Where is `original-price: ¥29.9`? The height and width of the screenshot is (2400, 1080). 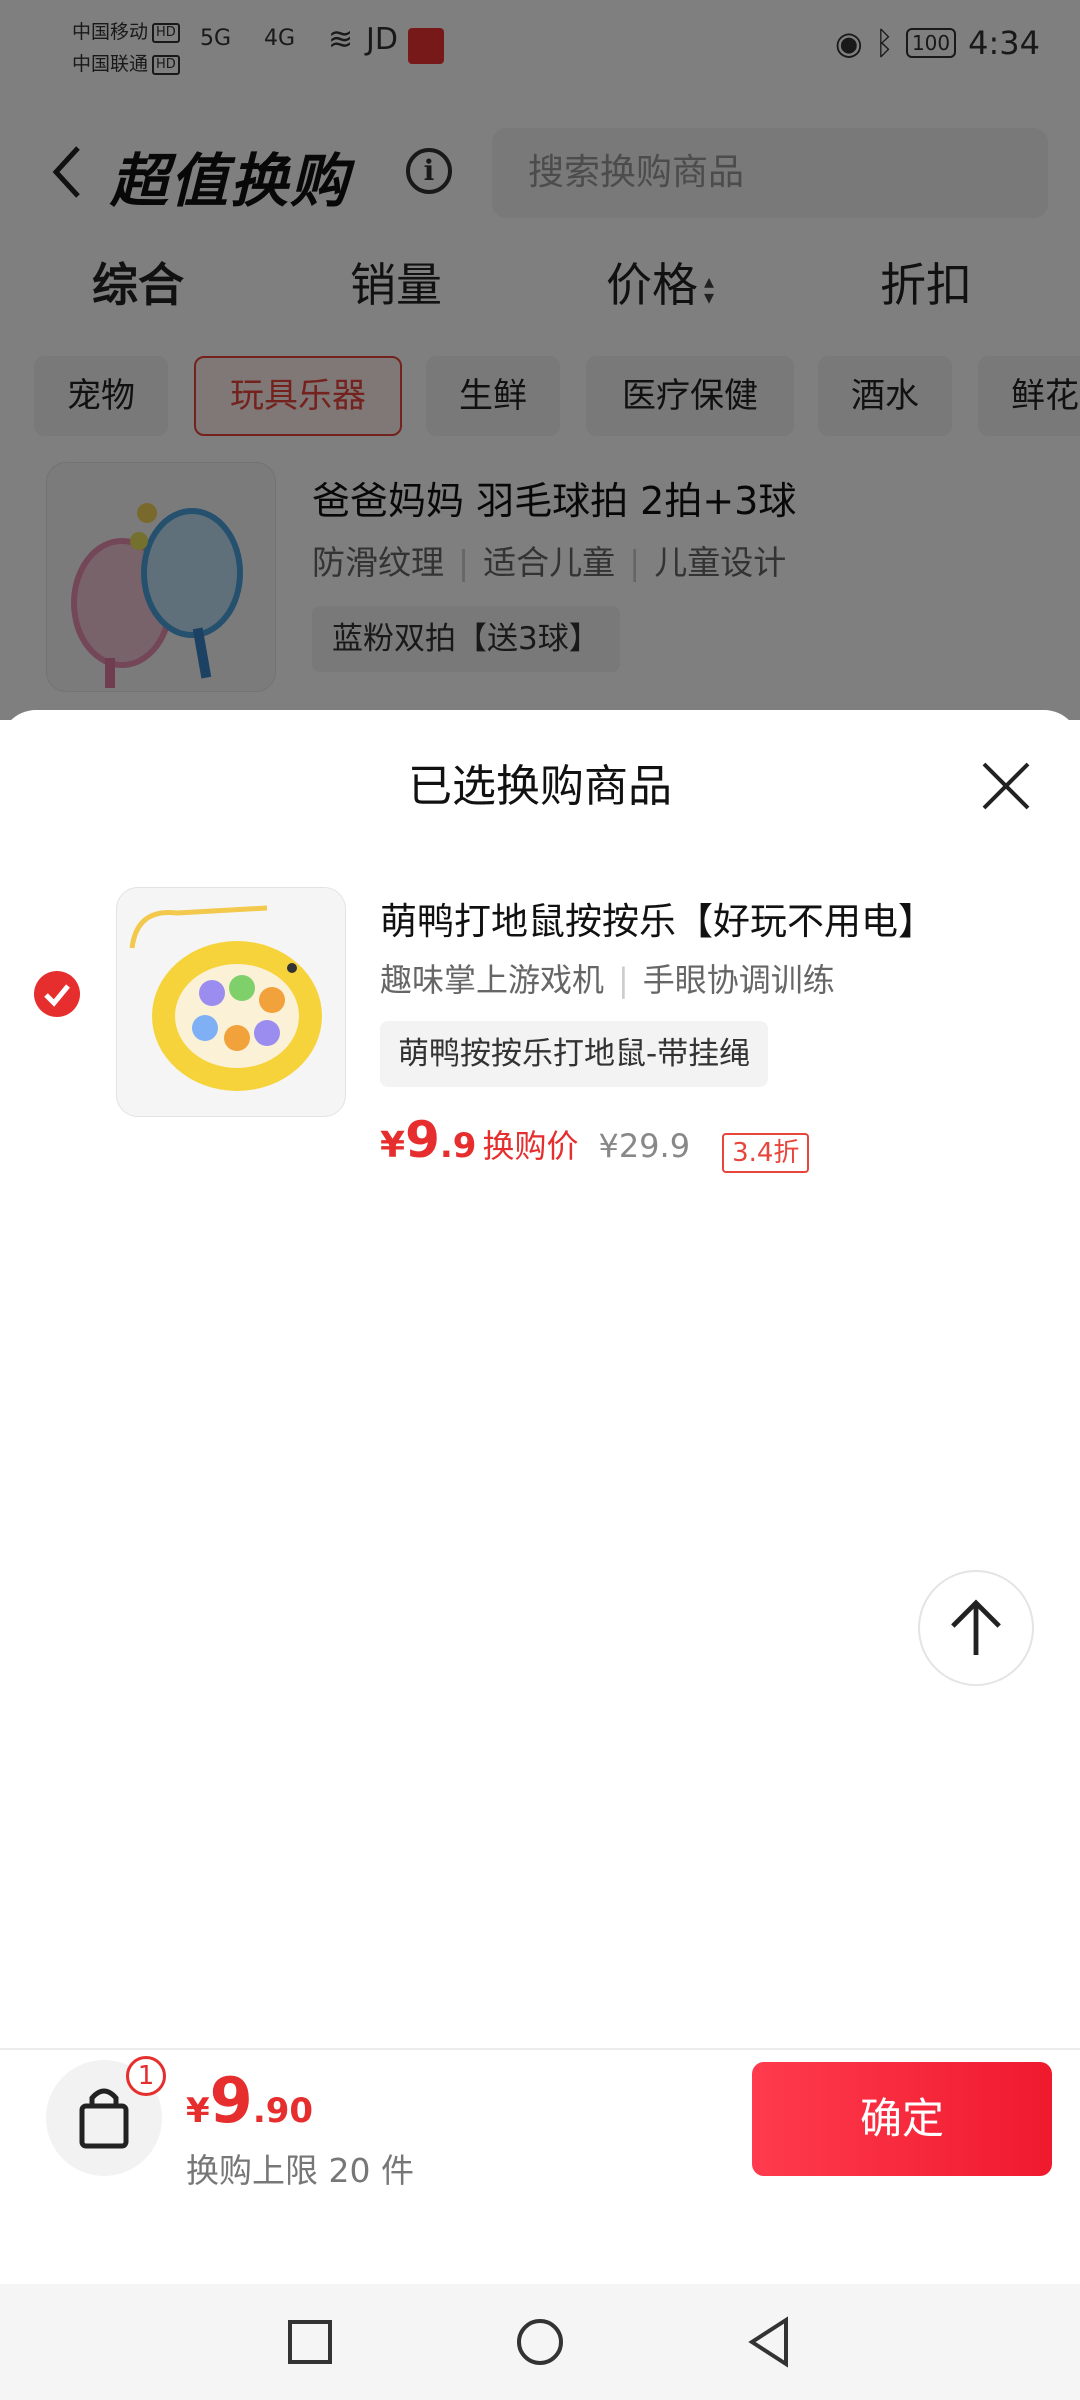
original-price: ¥29.9 is located at coordinates (644, 1146).